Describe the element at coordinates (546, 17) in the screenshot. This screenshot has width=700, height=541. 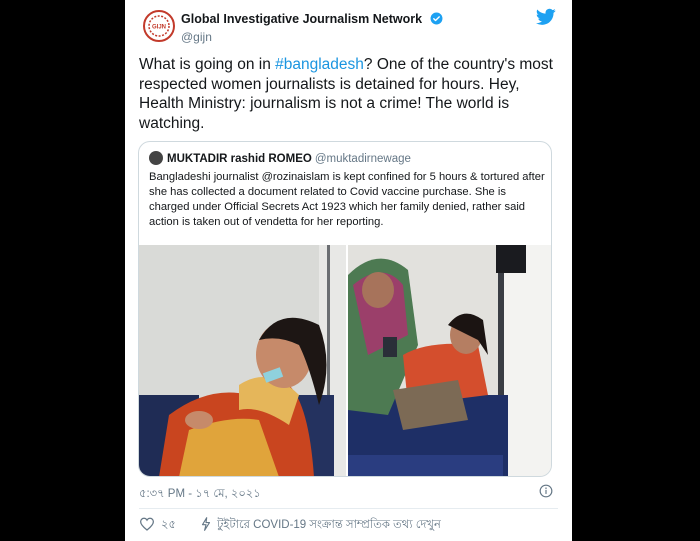
I see `twitter-bird-icon` at that location.